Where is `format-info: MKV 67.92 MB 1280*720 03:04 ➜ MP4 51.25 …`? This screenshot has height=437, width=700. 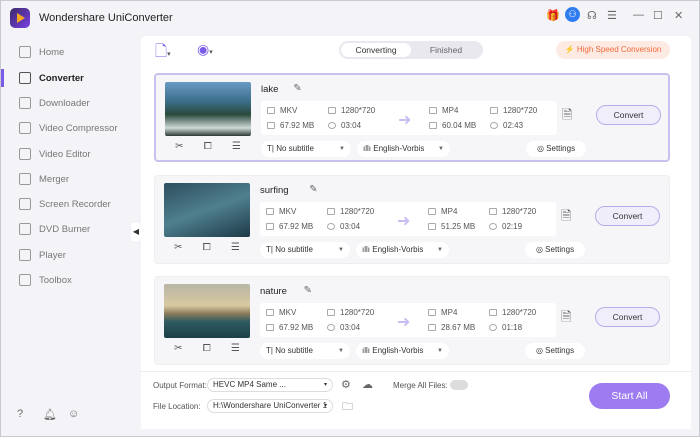 format-info: MKV 67.92 MB 1280*720 03:04 ➜ MP4 51.25 … is located at coordinates (408, 219).